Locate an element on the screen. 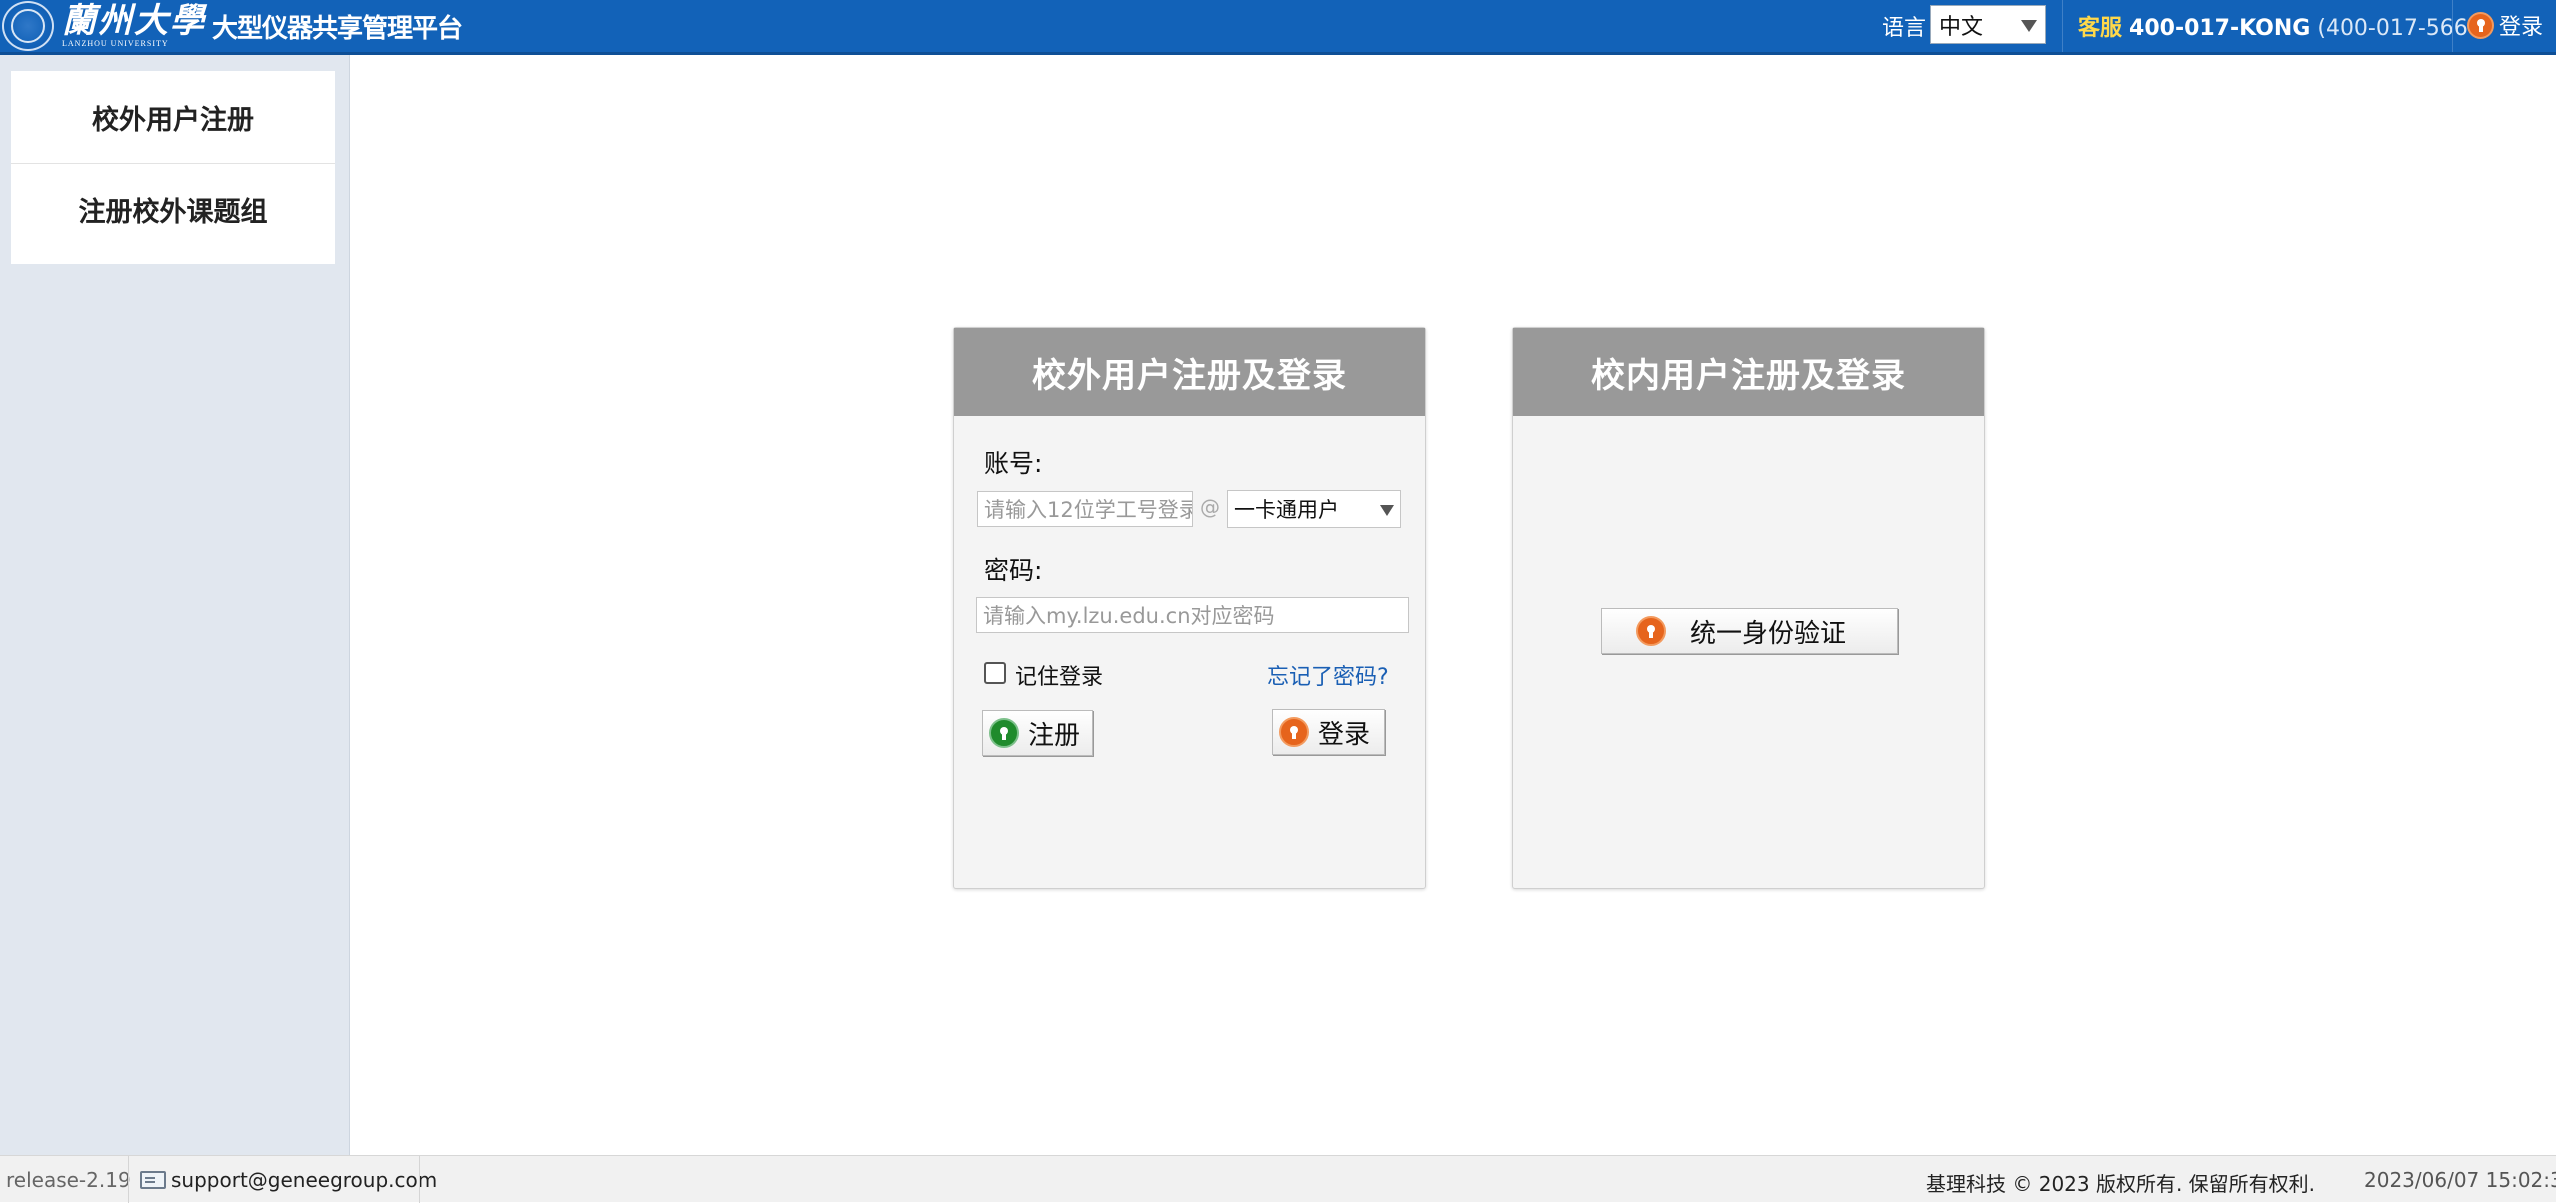 The height and width of the screenshot is (1203, 2556). language-select: 中文 is located at coordinates (1988, 24).